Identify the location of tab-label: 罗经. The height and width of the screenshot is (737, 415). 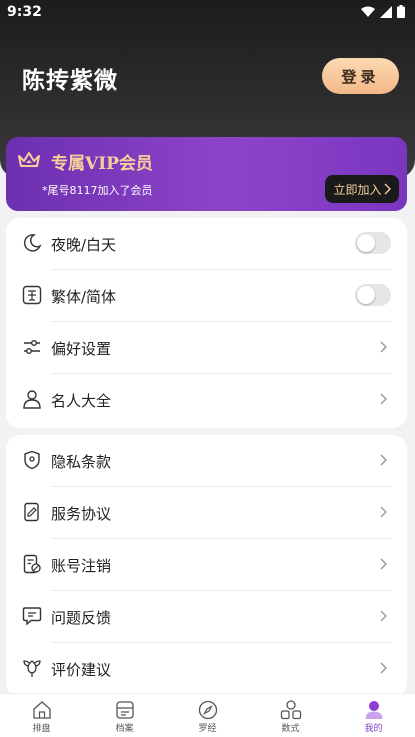
(207, 729).